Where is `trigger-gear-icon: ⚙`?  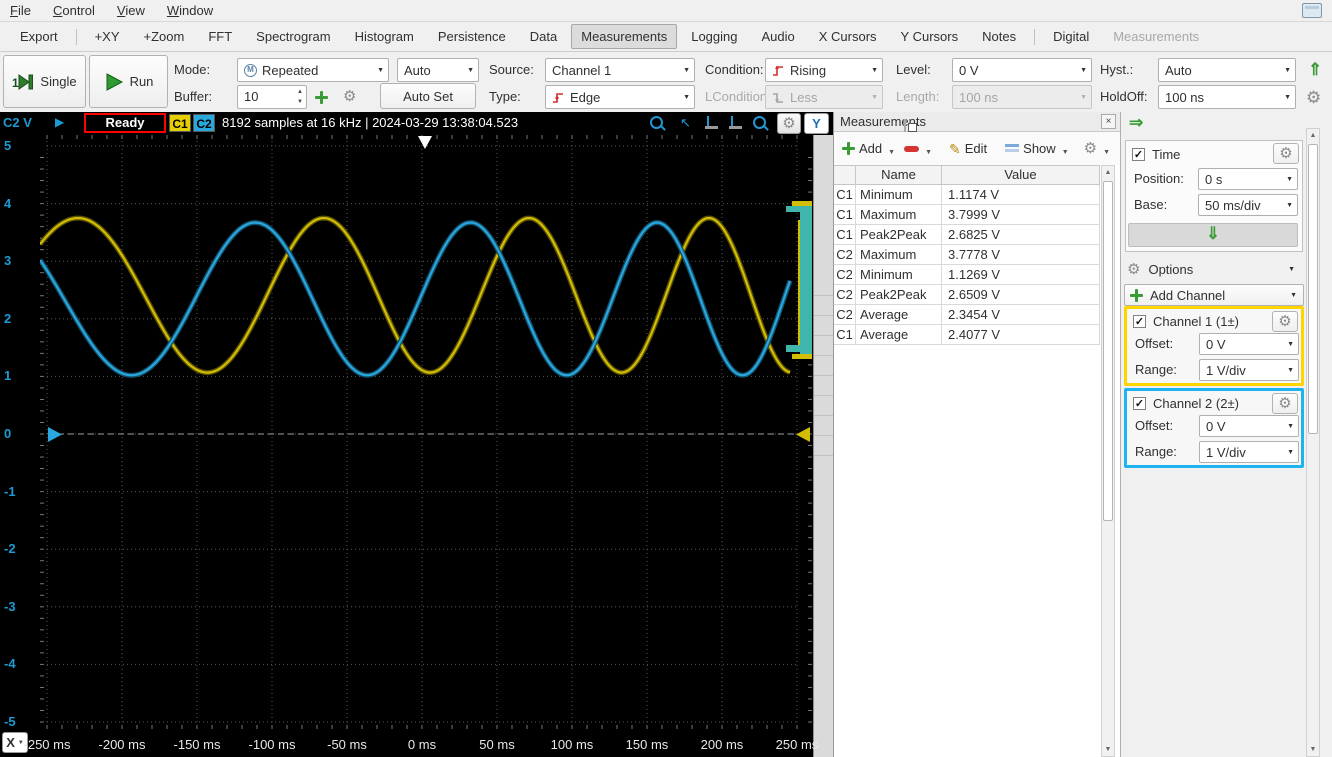
trigger-gear-icon: ⚙ is located at coordinates (1313, 97).